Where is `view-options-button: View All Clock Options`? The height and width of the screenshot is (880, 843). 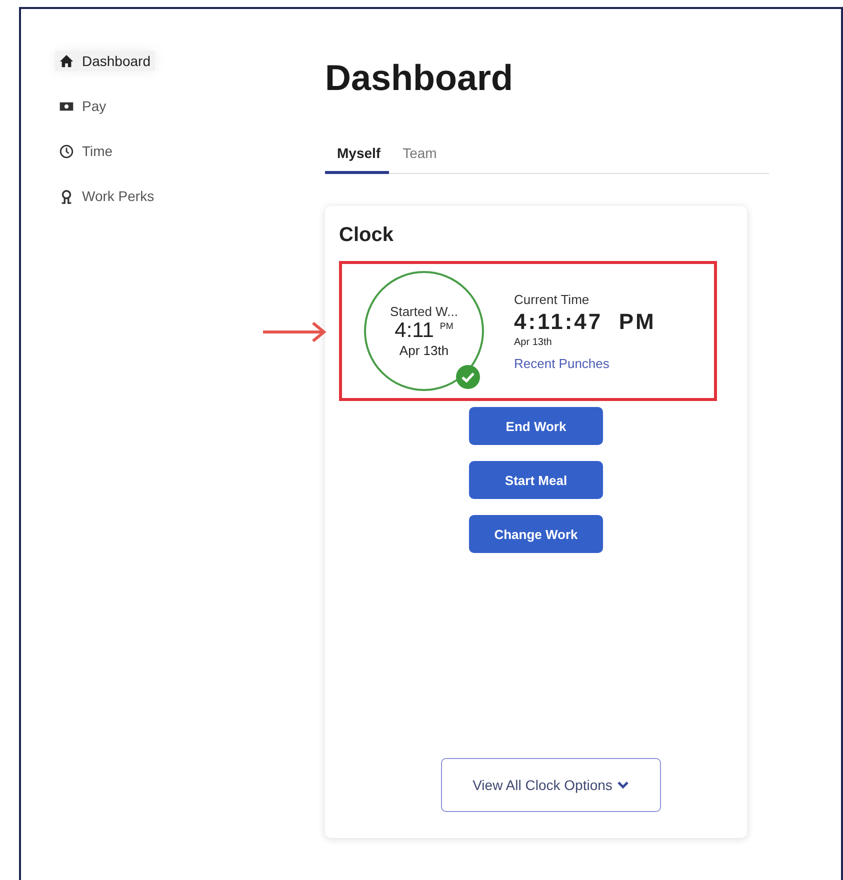 view-options-button: View All Clock Options is located at coordinates (551, 785).